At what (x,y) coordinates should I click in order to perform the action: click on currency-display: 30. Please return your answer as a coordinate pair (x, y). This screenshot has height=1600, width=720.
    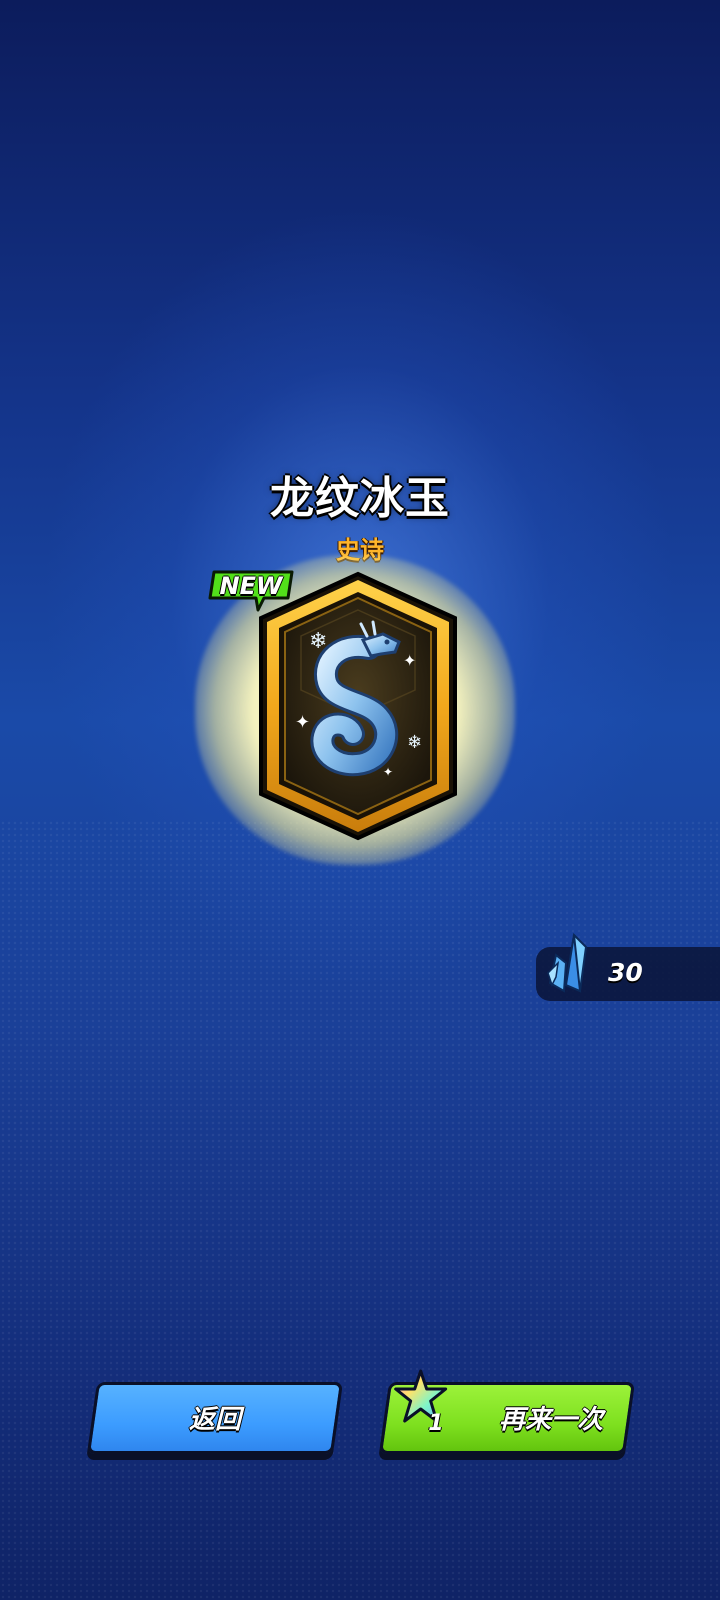
    Looking at the image, I should click on (628, 967).